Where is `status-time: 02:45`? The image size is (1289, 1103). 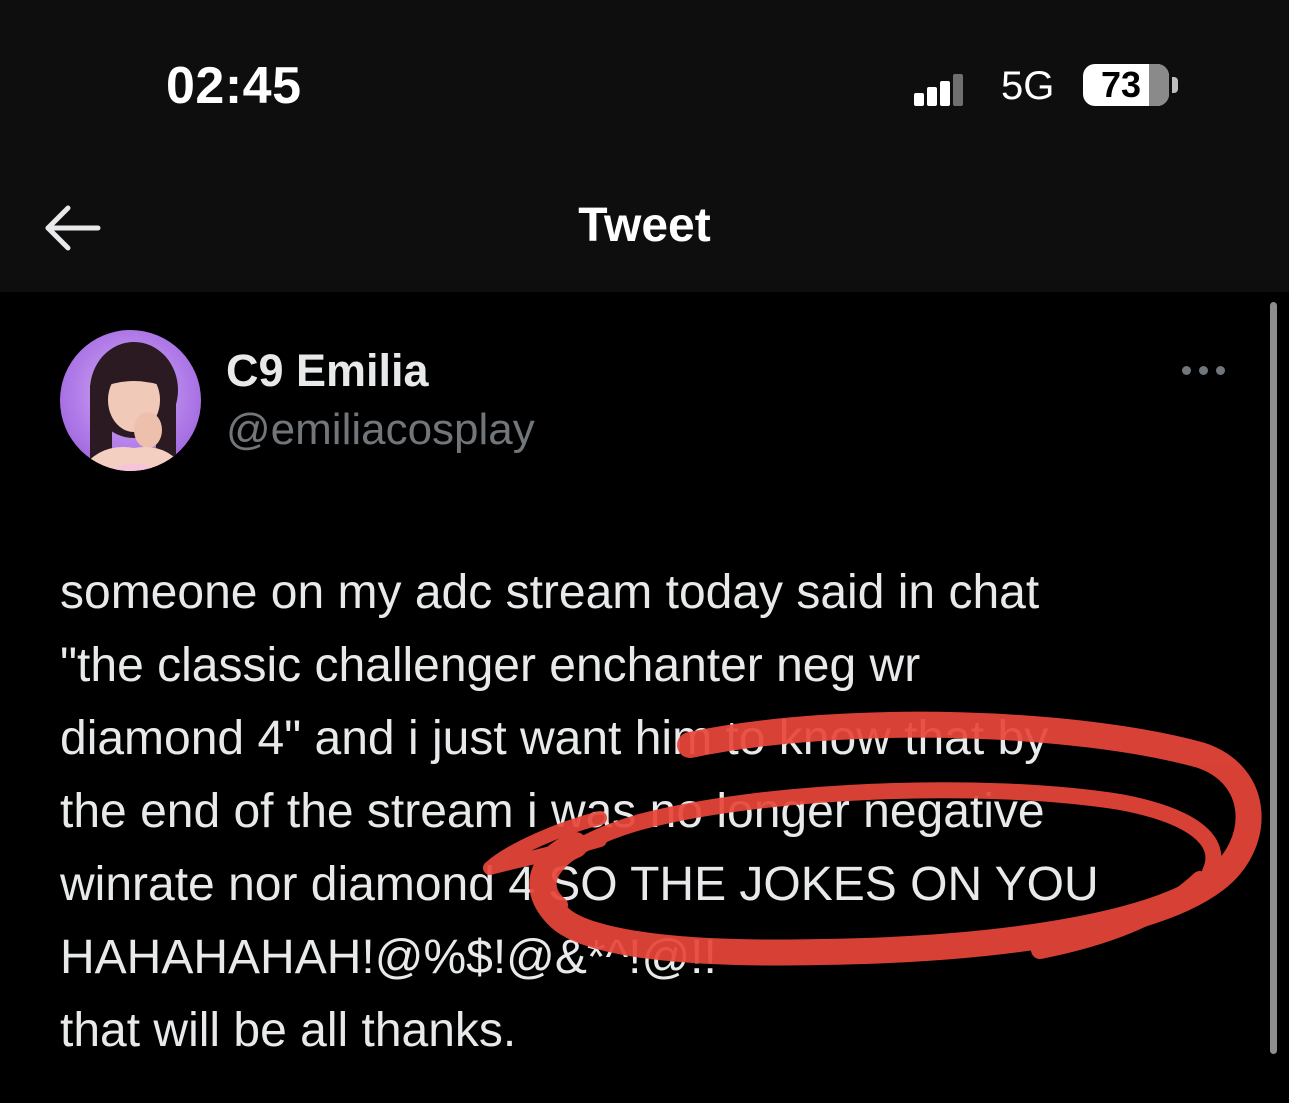 status-time: 02:45 is located at coordinates (234, 86).